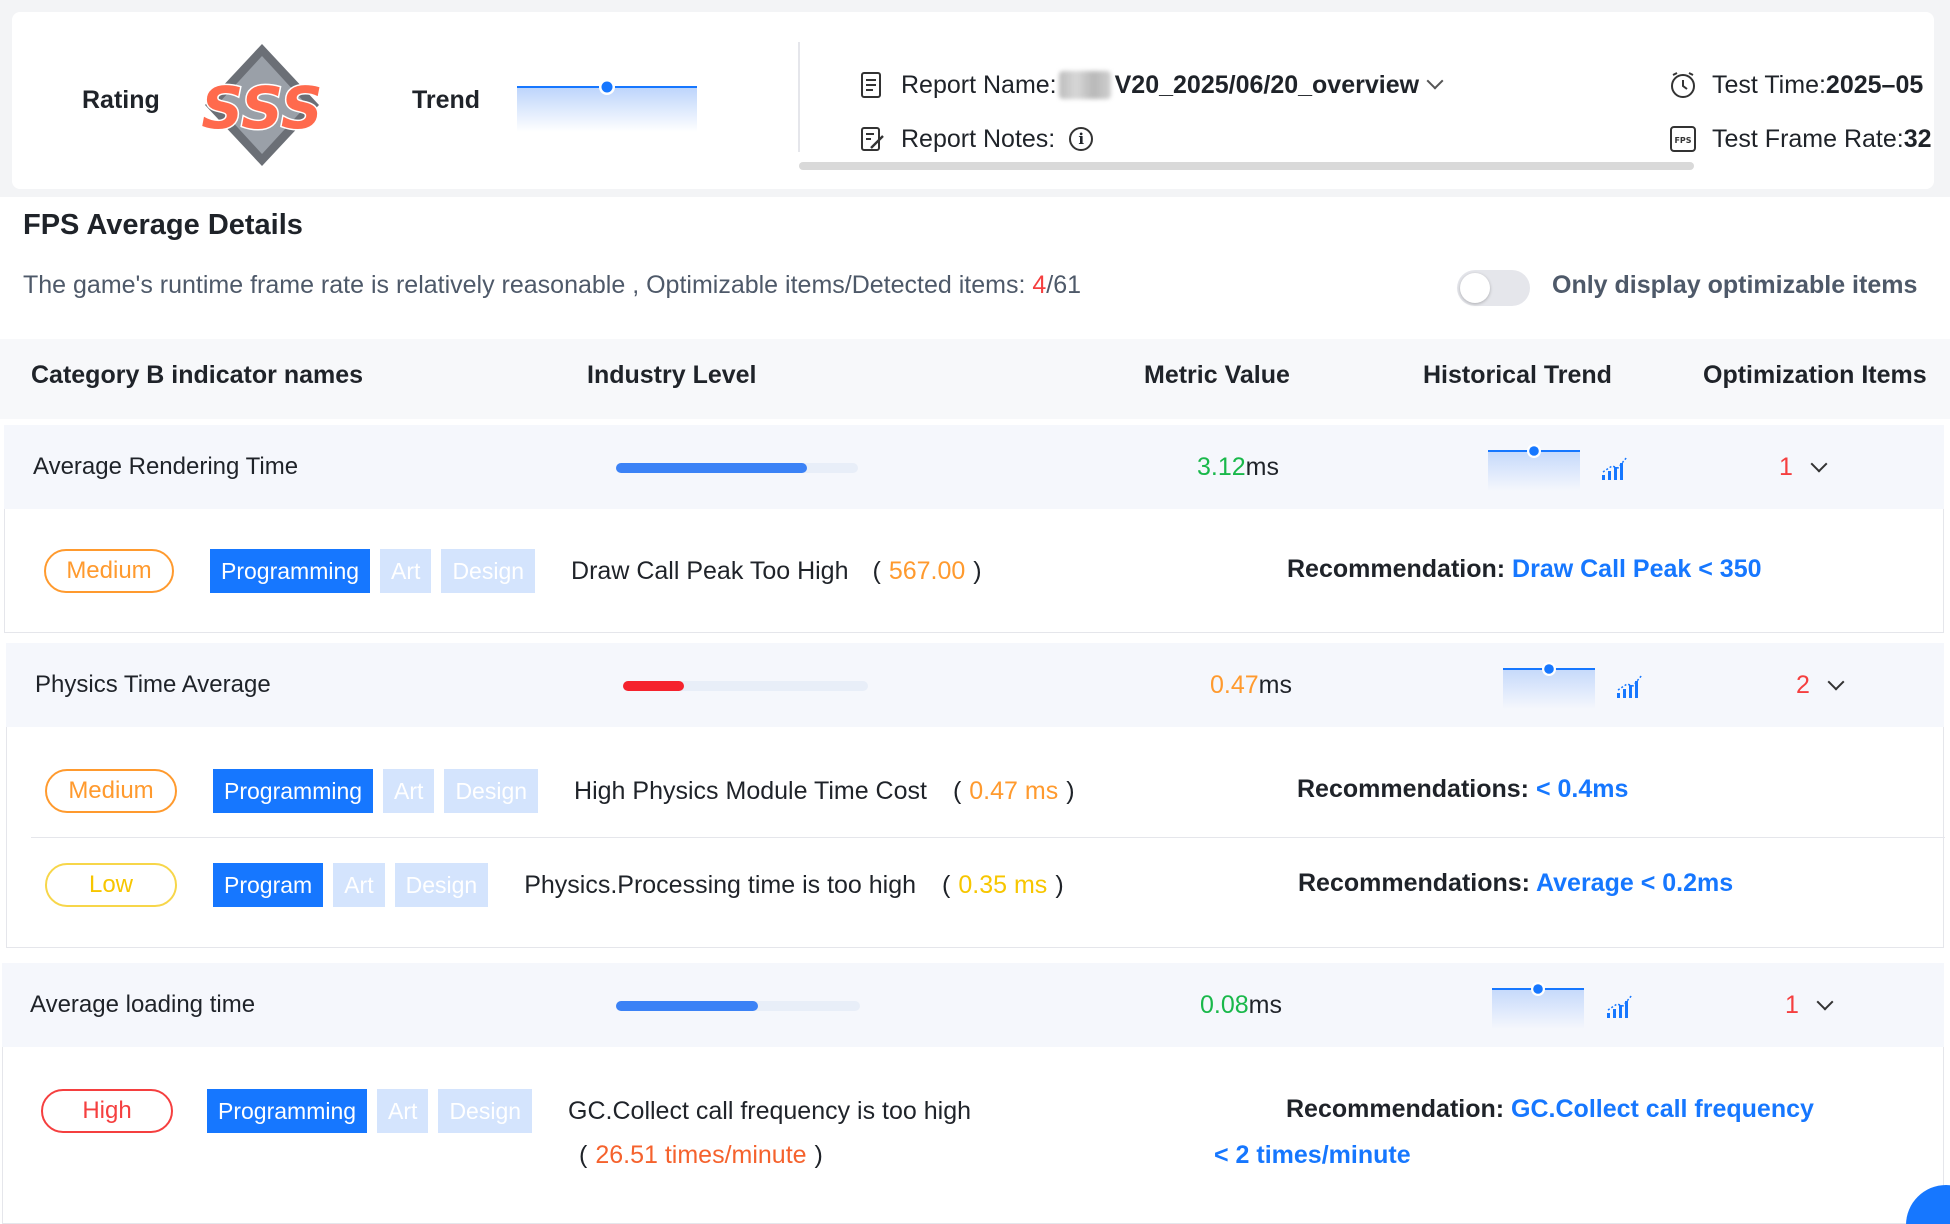  I want to click on info-icon: i, so click(1081, 139).